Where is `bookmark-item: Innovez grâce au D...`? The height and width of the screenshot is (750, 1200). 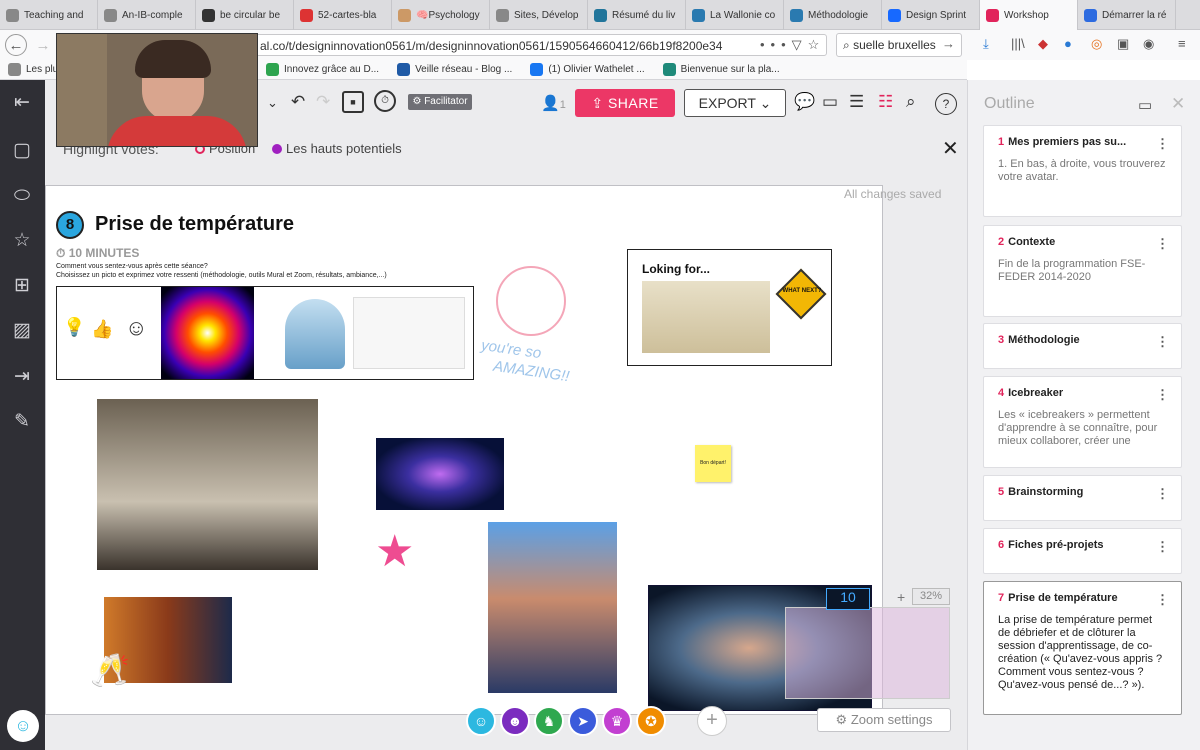 bookmark-item: Innovez grâce au D... is located at coordinates (322, 69).